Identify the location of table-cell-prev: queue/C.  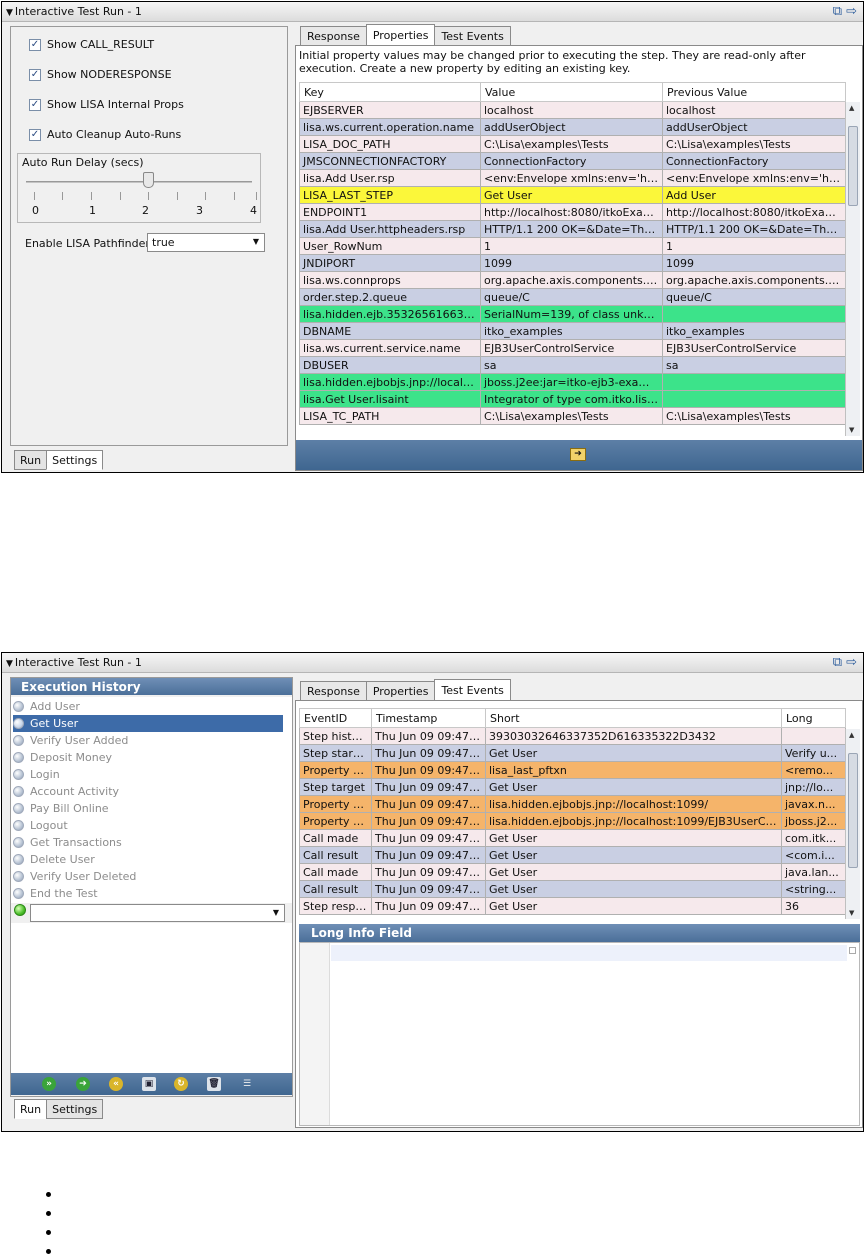
(754, 297).